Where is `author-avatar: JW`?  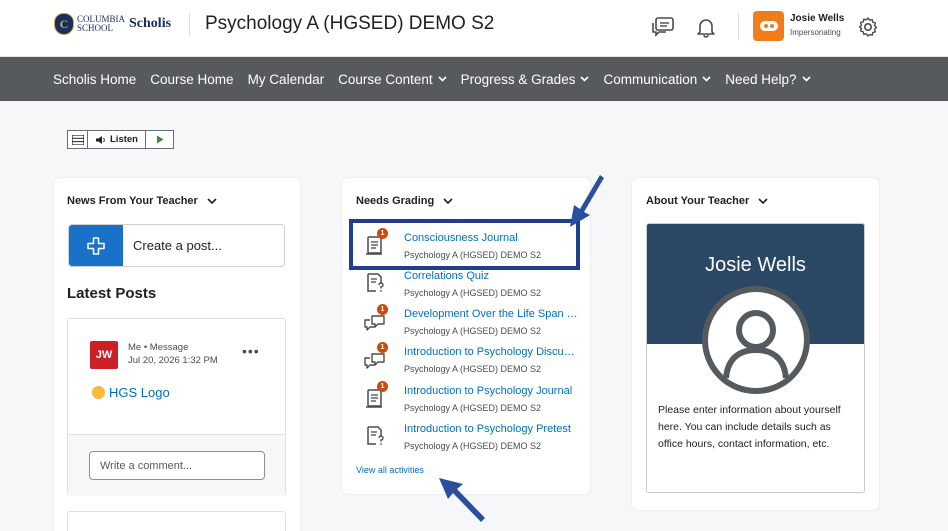
author-avatar: JW is located at coordinates (104, 355).